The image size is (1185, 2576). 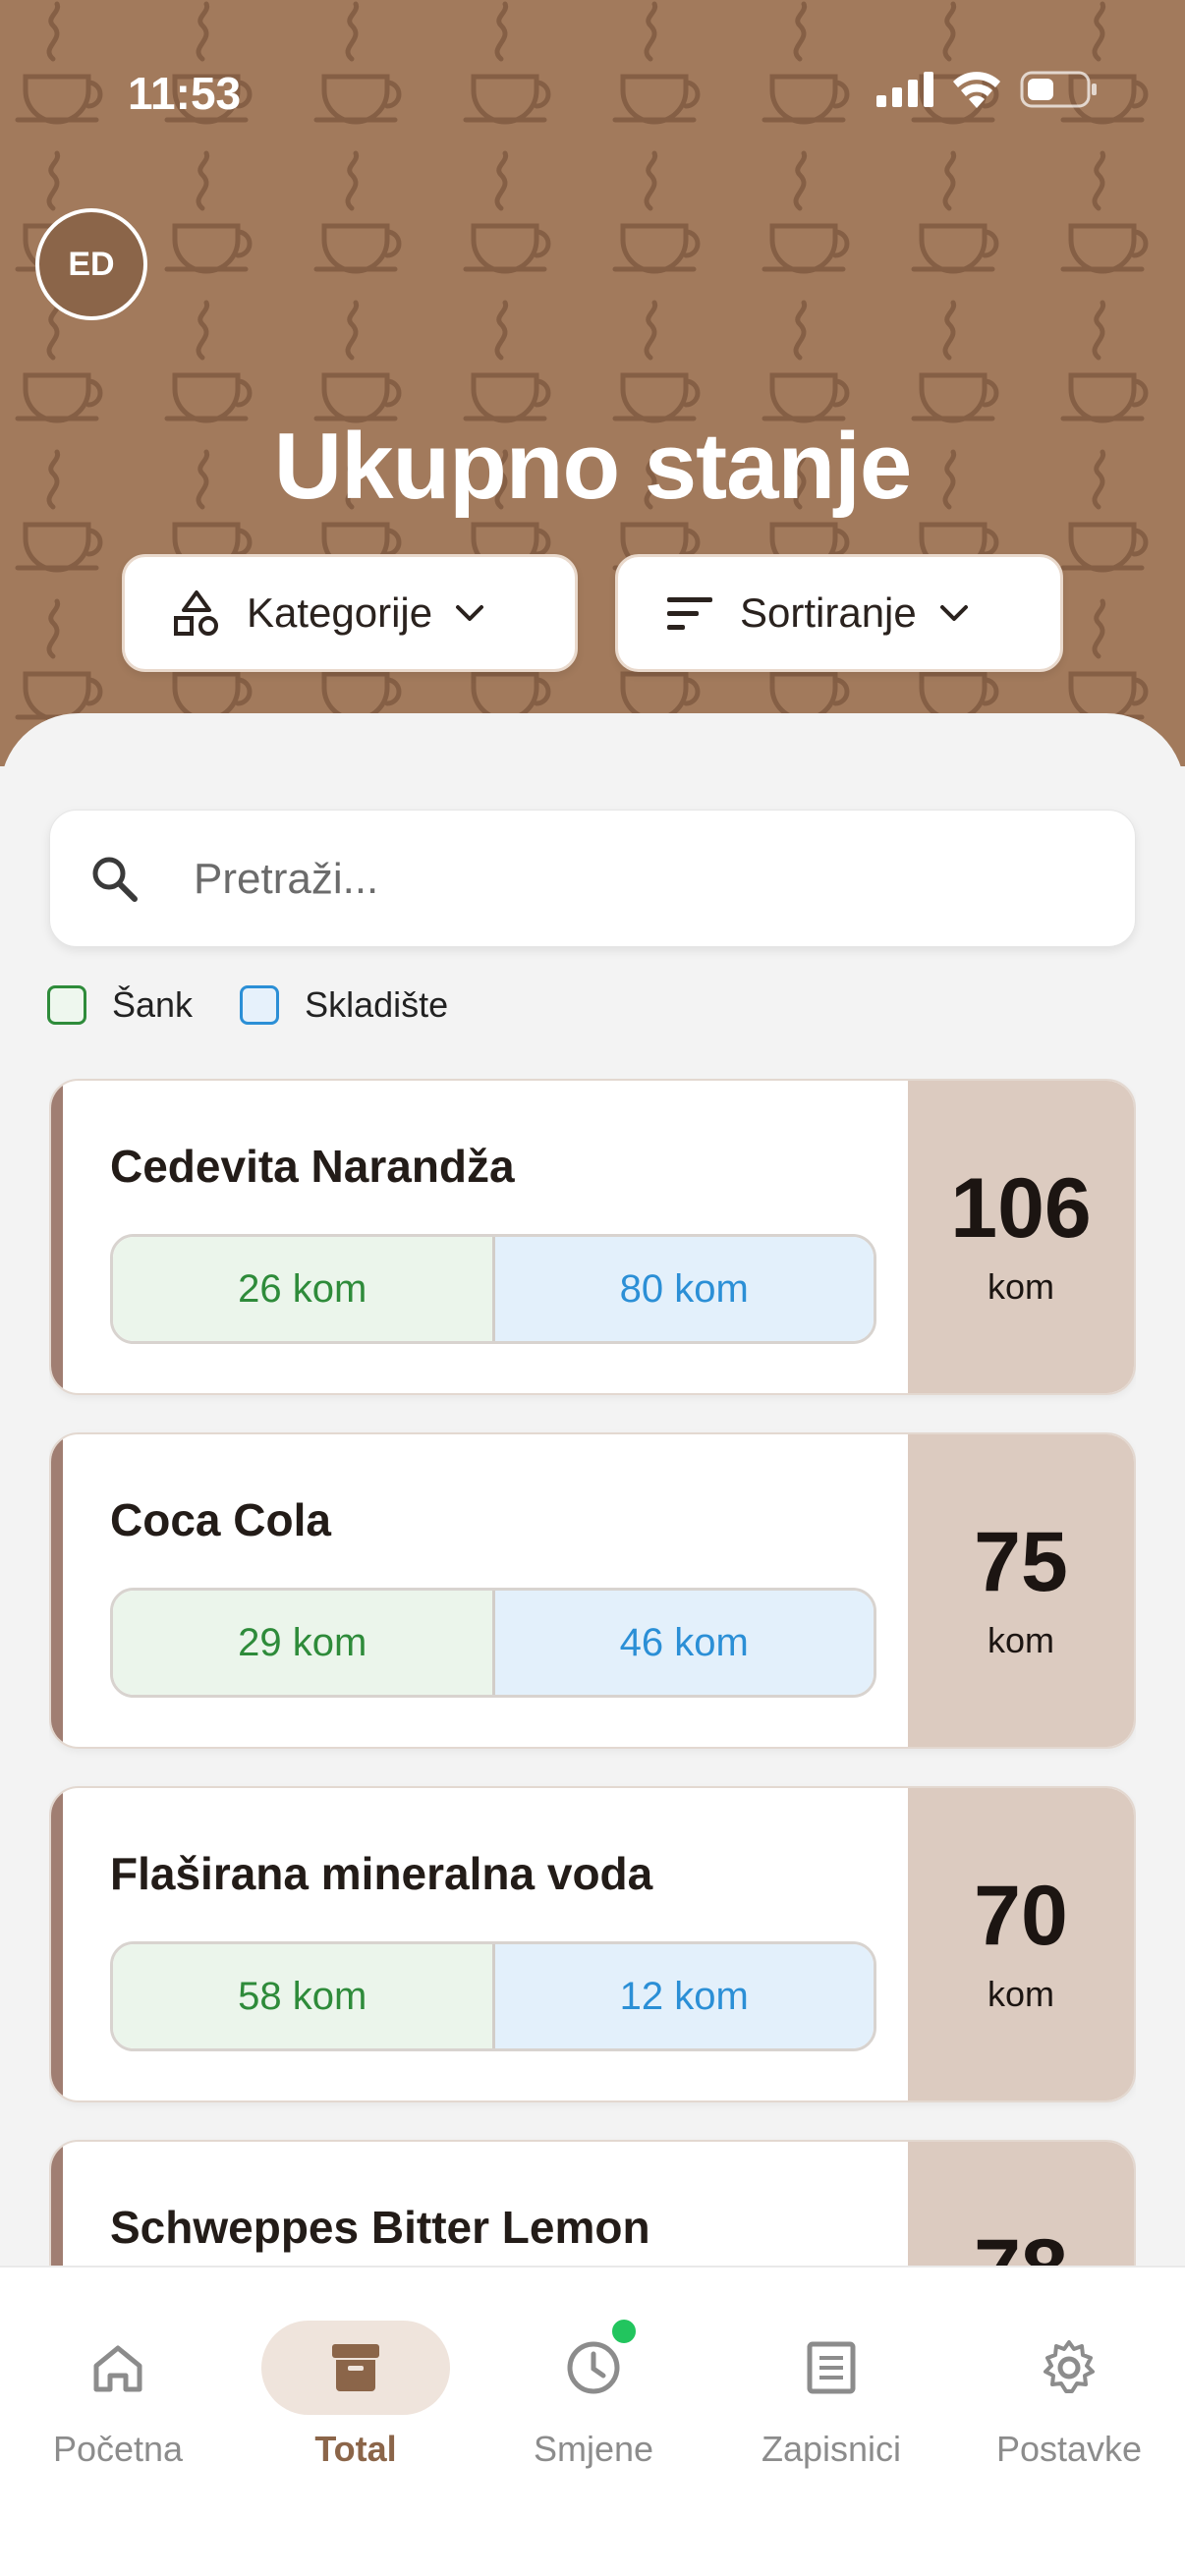 I want to click on search-bar, so click(x=592, y=878).